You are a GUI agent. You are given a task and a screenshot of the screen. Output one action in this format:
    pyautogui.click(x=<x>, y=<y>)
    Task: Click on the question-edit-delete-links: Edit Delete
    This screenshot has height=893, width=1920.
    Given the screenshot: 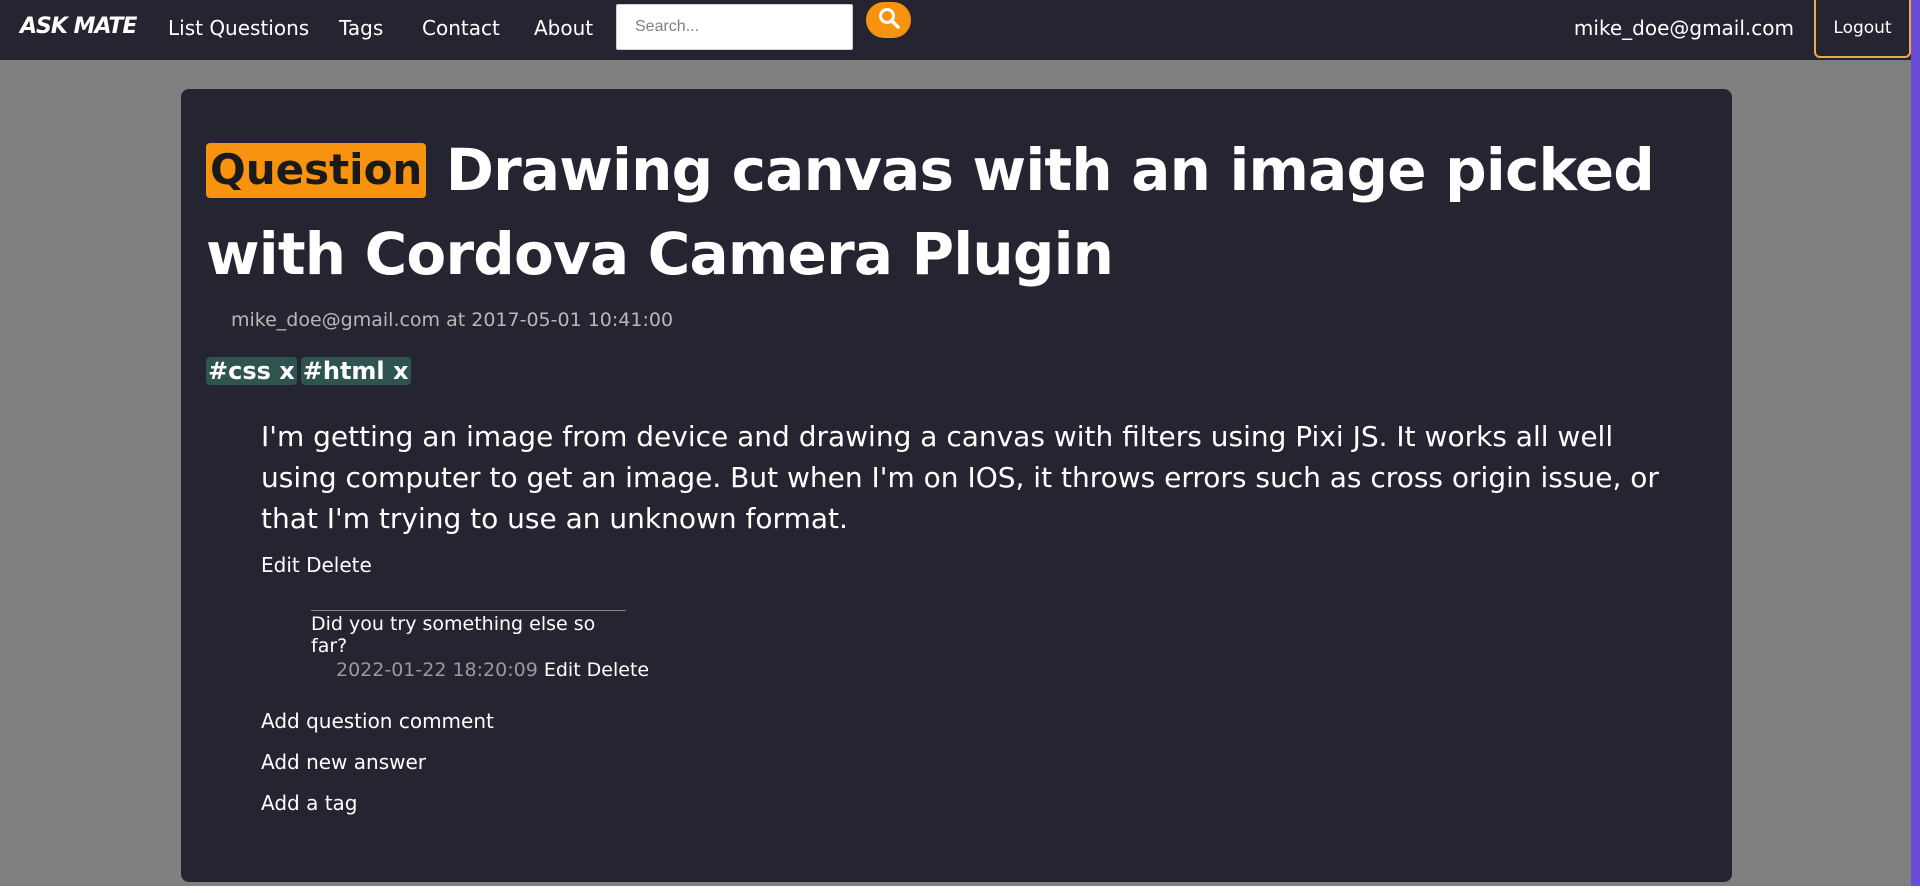 What is the action you would take?
    pyautogui.click(x=316, y=565)
    